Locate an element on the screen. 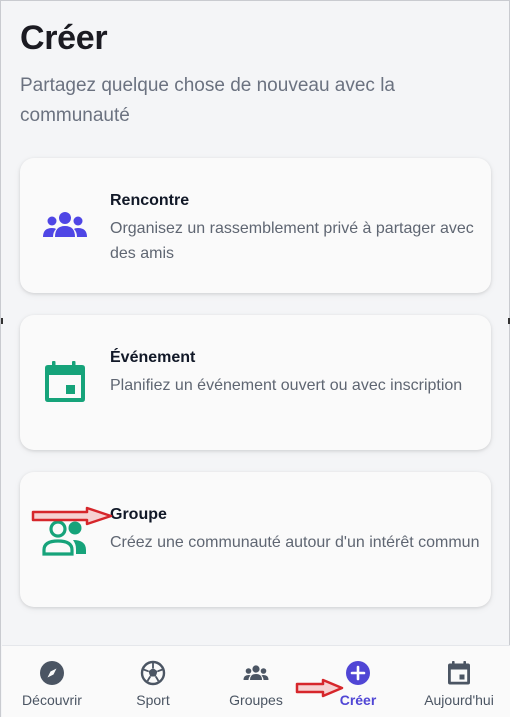  edge-marker is located at coordinates (2, 321).